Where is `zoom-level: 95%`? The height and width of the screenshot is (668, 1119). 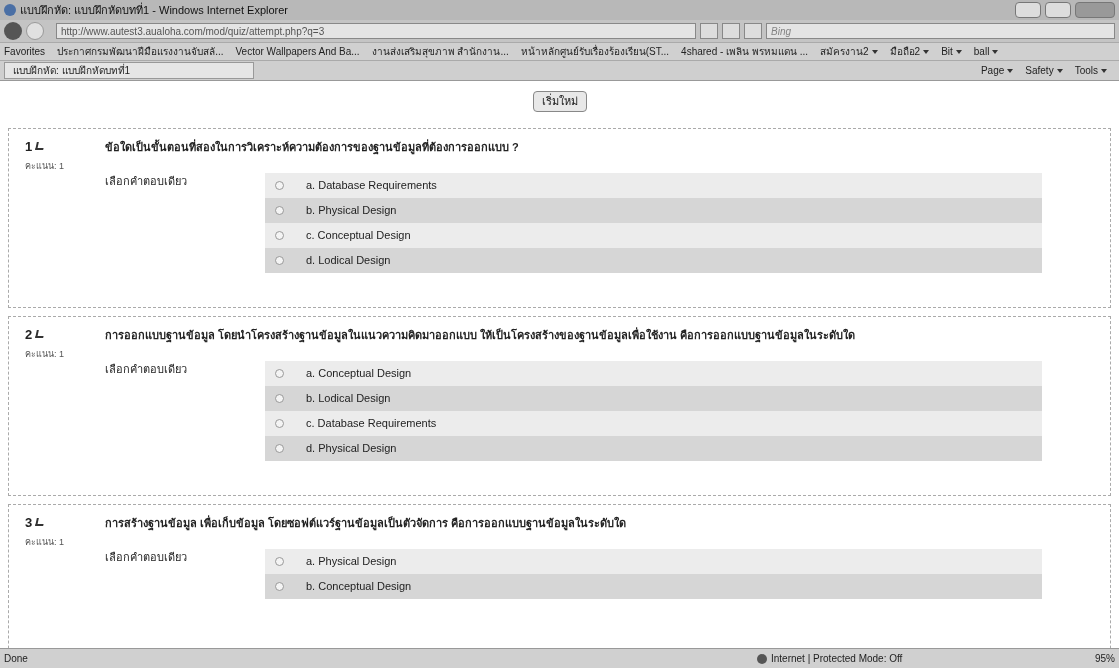
zoom-level: 95% is located at coordinates (1105, 658).